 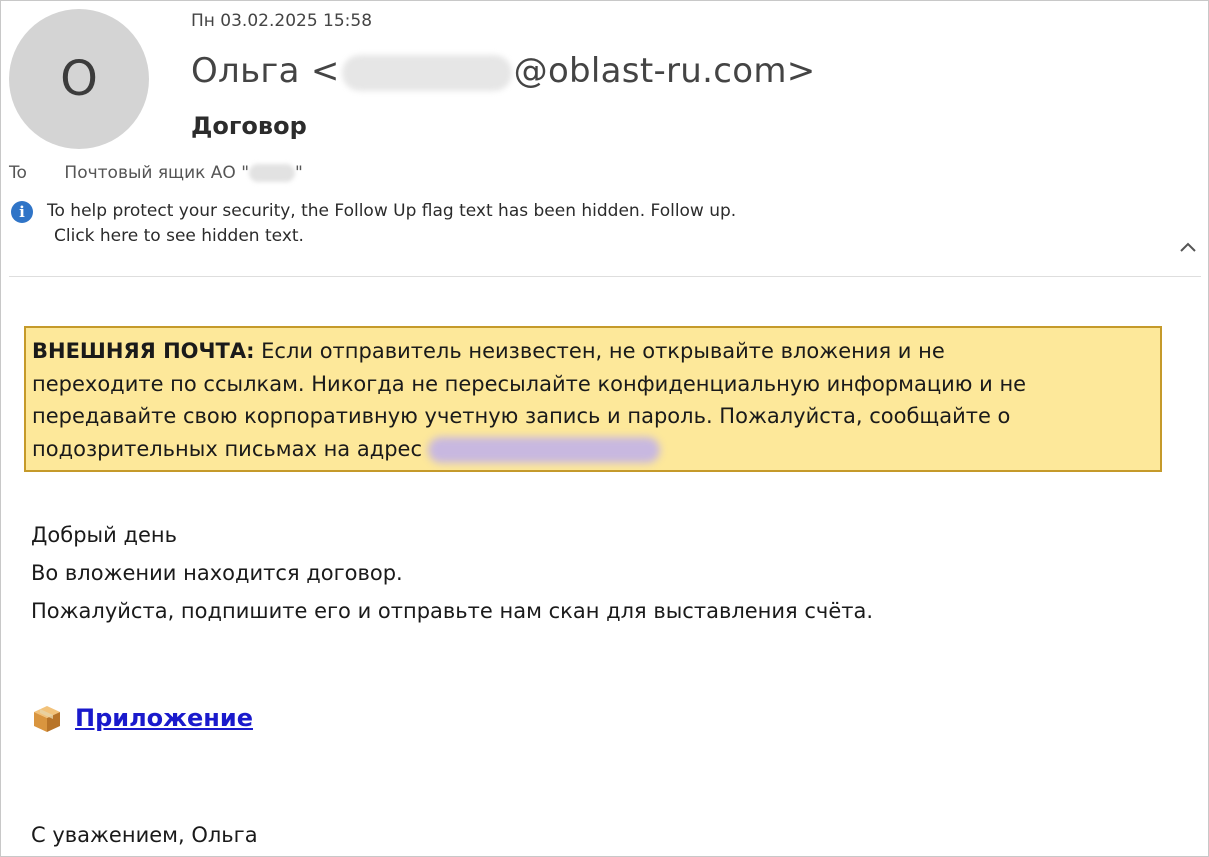 I want to click on recipient-row: To Почтовый ящик АО " ", so click(x=156, y=173).